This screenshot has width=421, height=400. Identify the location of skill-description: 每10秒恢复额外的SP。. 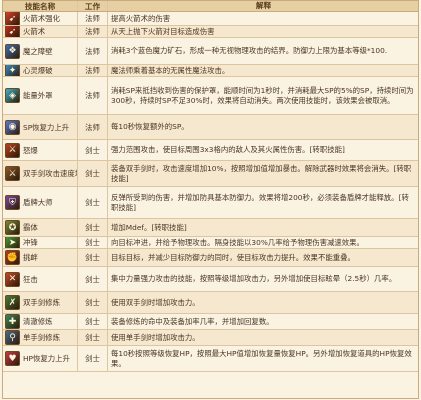
(150, 126).